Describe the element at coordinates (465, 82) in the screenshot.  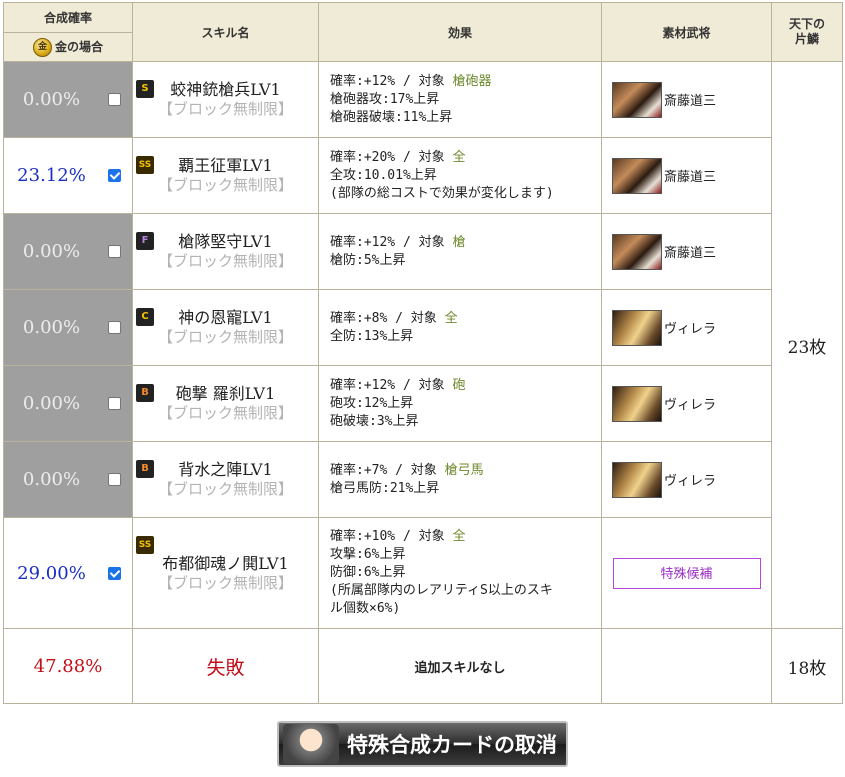
I see `effect-line: 確率:+12% / 対象 槍砲器` at that location.